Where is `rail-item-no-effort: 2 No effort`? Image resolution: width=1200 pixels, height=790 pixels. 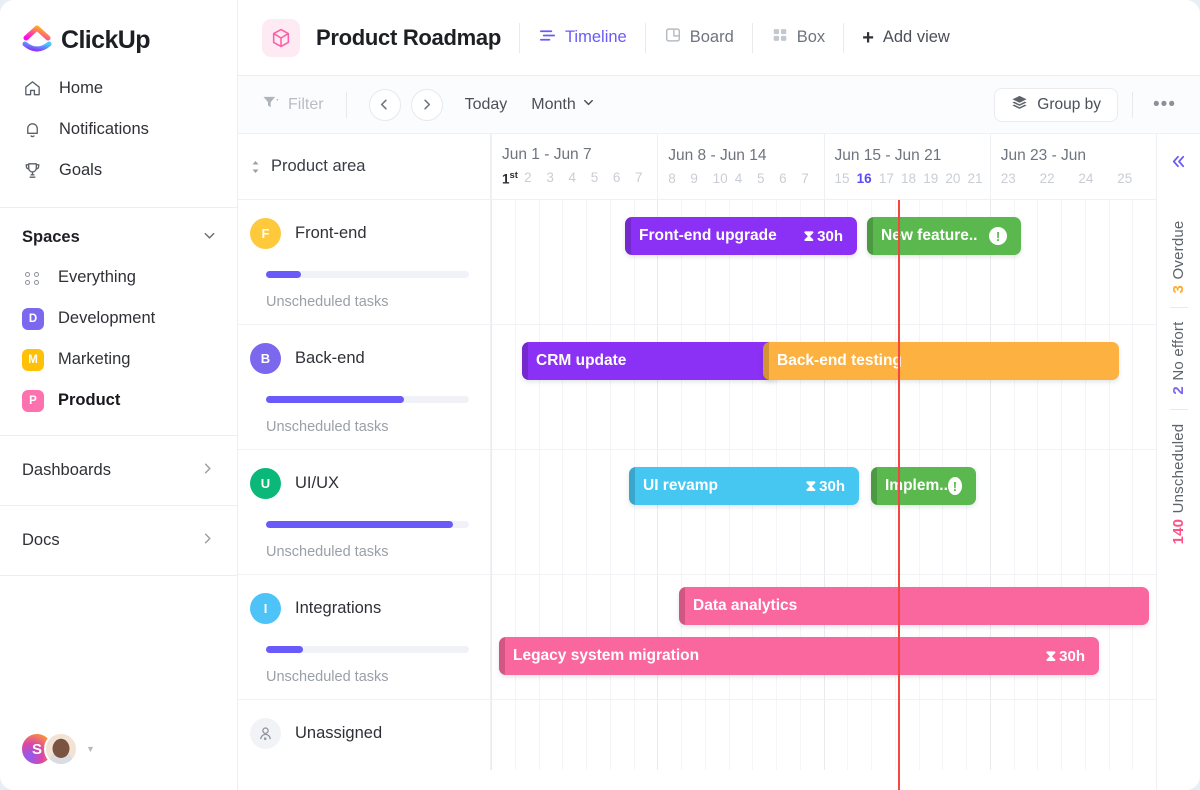 rail-item-no-effort: 2 No effort is located at coordinates (1178, 358).